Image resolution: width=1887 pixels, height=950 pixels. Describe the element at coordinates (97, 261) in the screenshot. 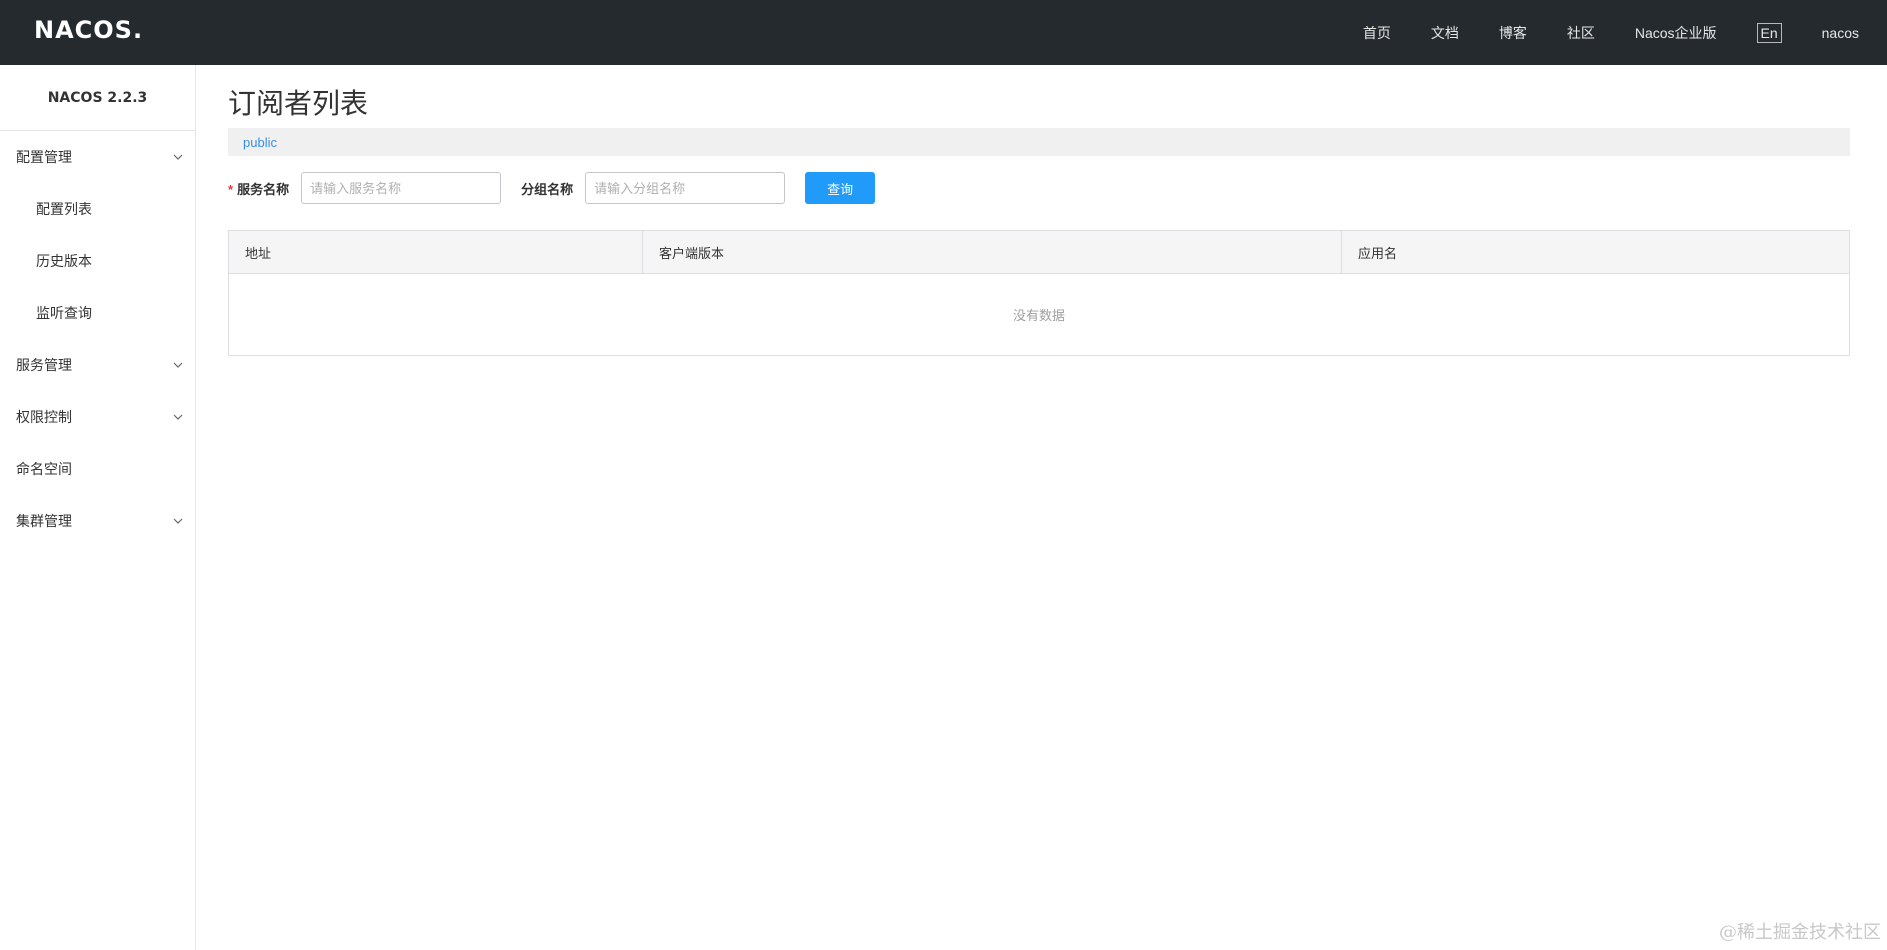

I see `sidebar-item-history: 历史版本` at that location.